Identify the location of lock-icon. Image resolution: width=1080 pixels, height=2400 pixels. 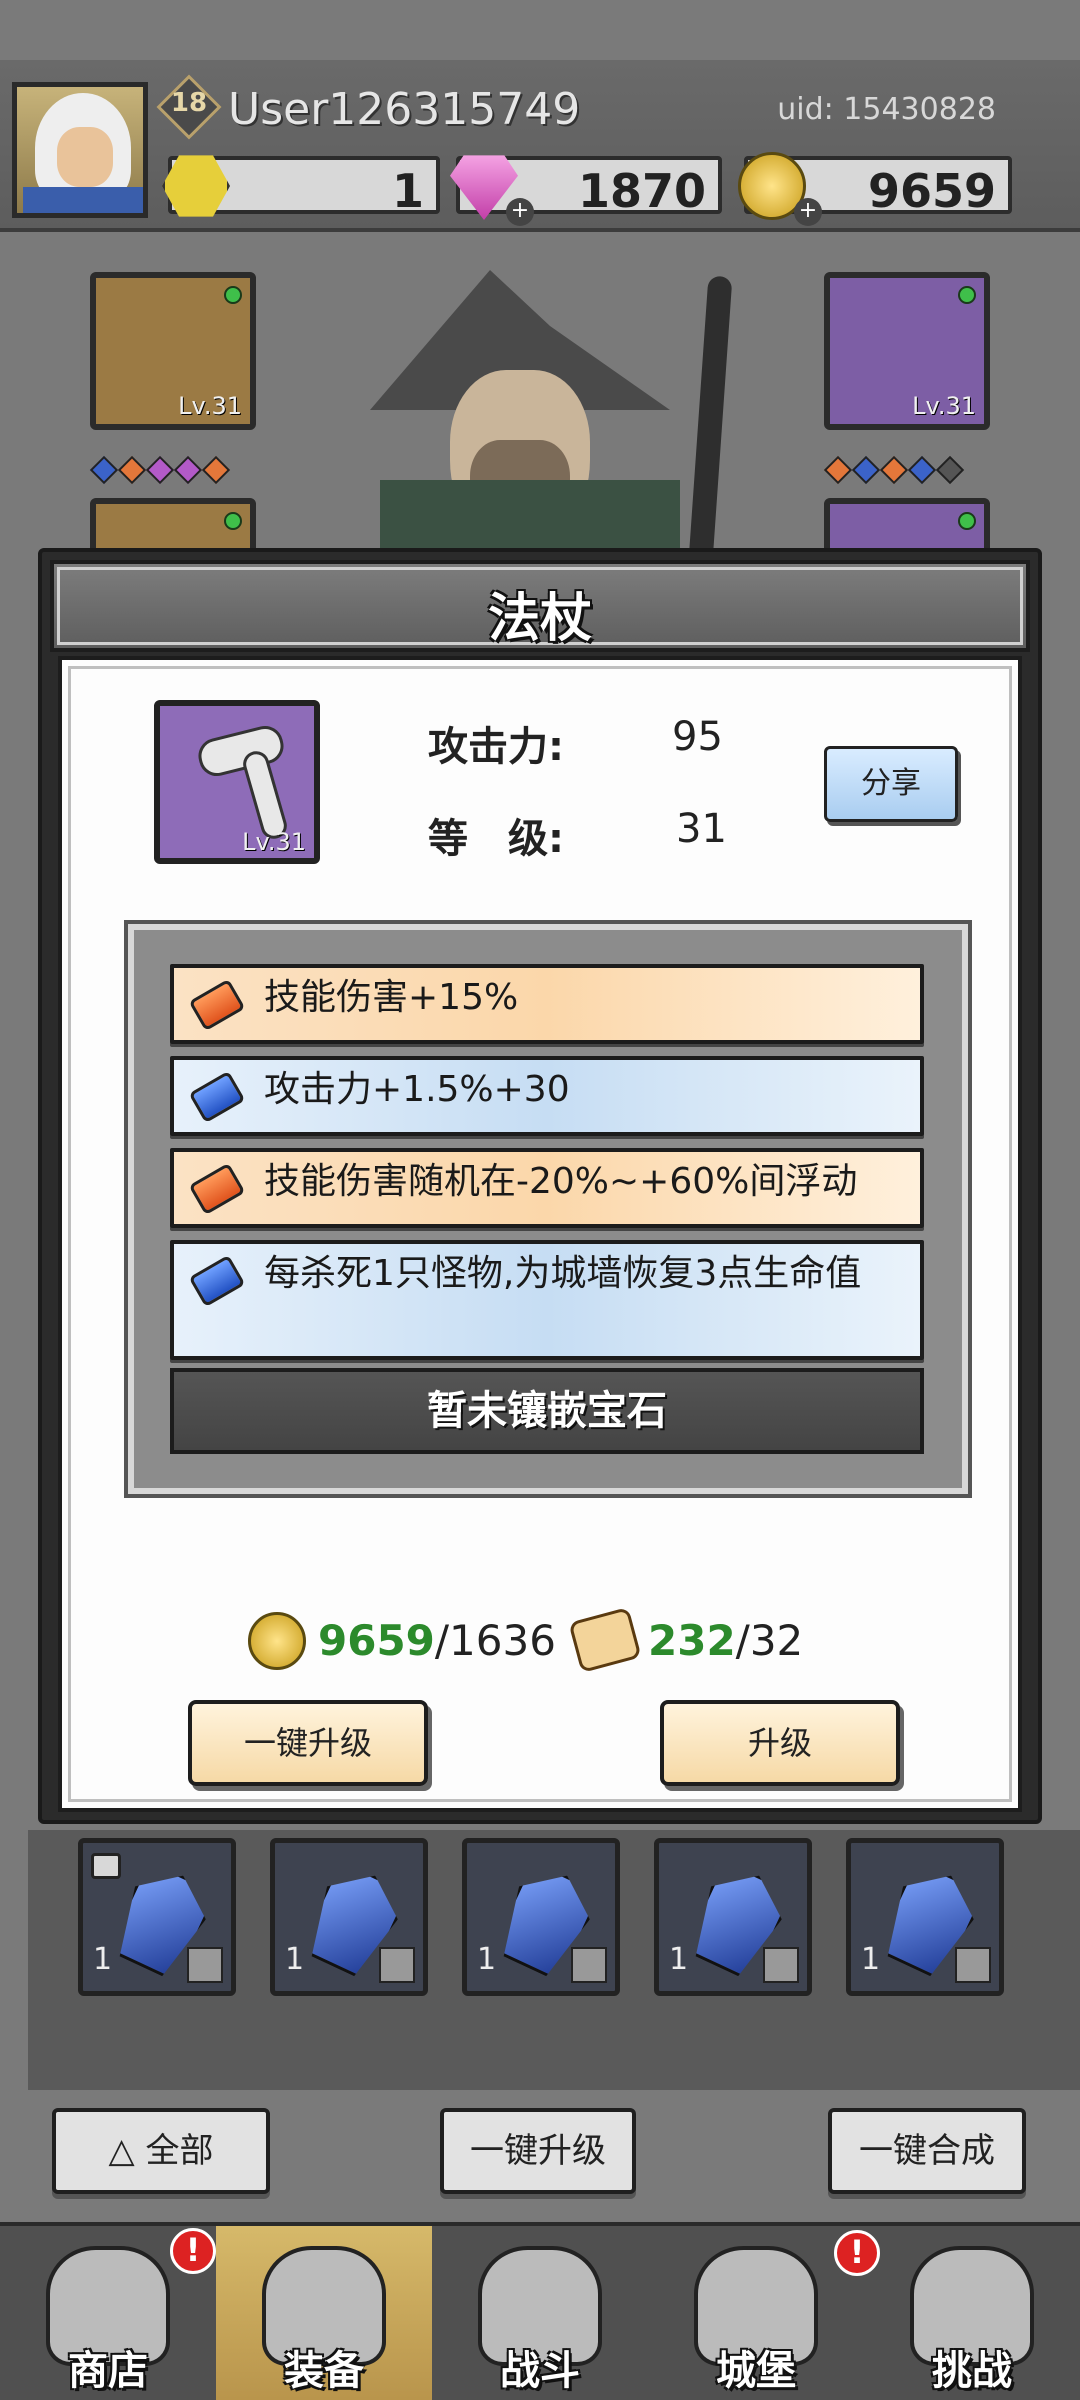
(106, 1866).